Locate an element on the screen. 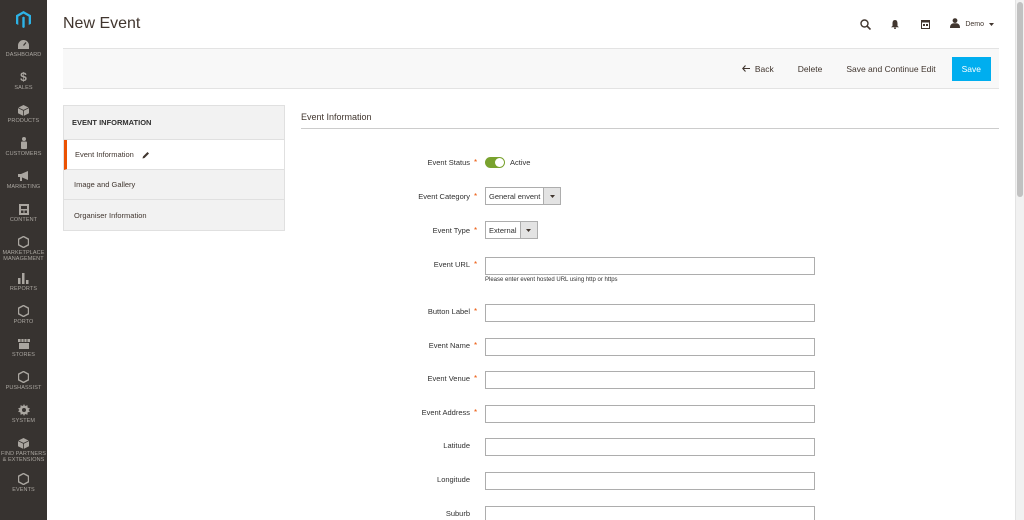 The image size is (1024, 520). field-label: Event Name is located at coordinates (449, 345).